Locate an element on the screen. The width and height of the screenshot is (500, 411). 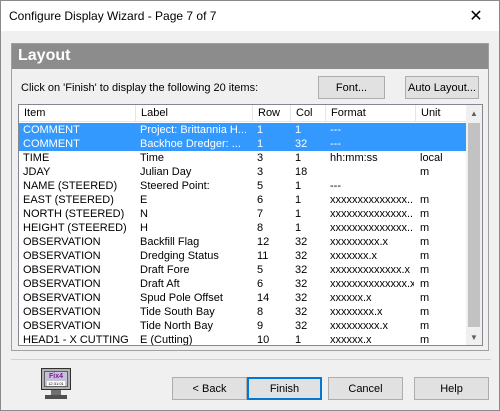
scroll-up-arrow-icon: ▲ is located at coordinates (474, 113).